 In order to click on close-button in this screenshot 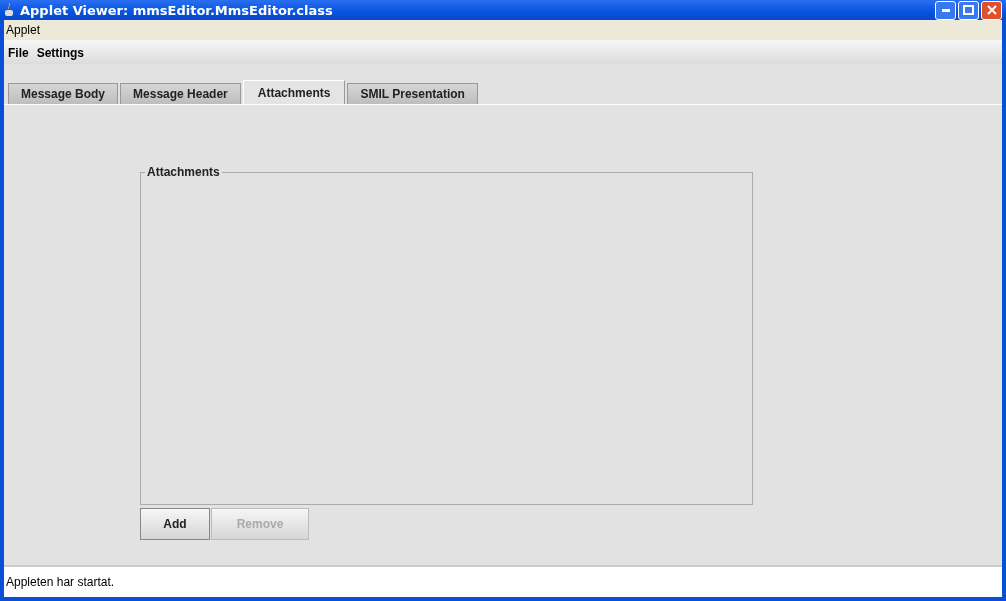, I will do `click(991, 10)`.